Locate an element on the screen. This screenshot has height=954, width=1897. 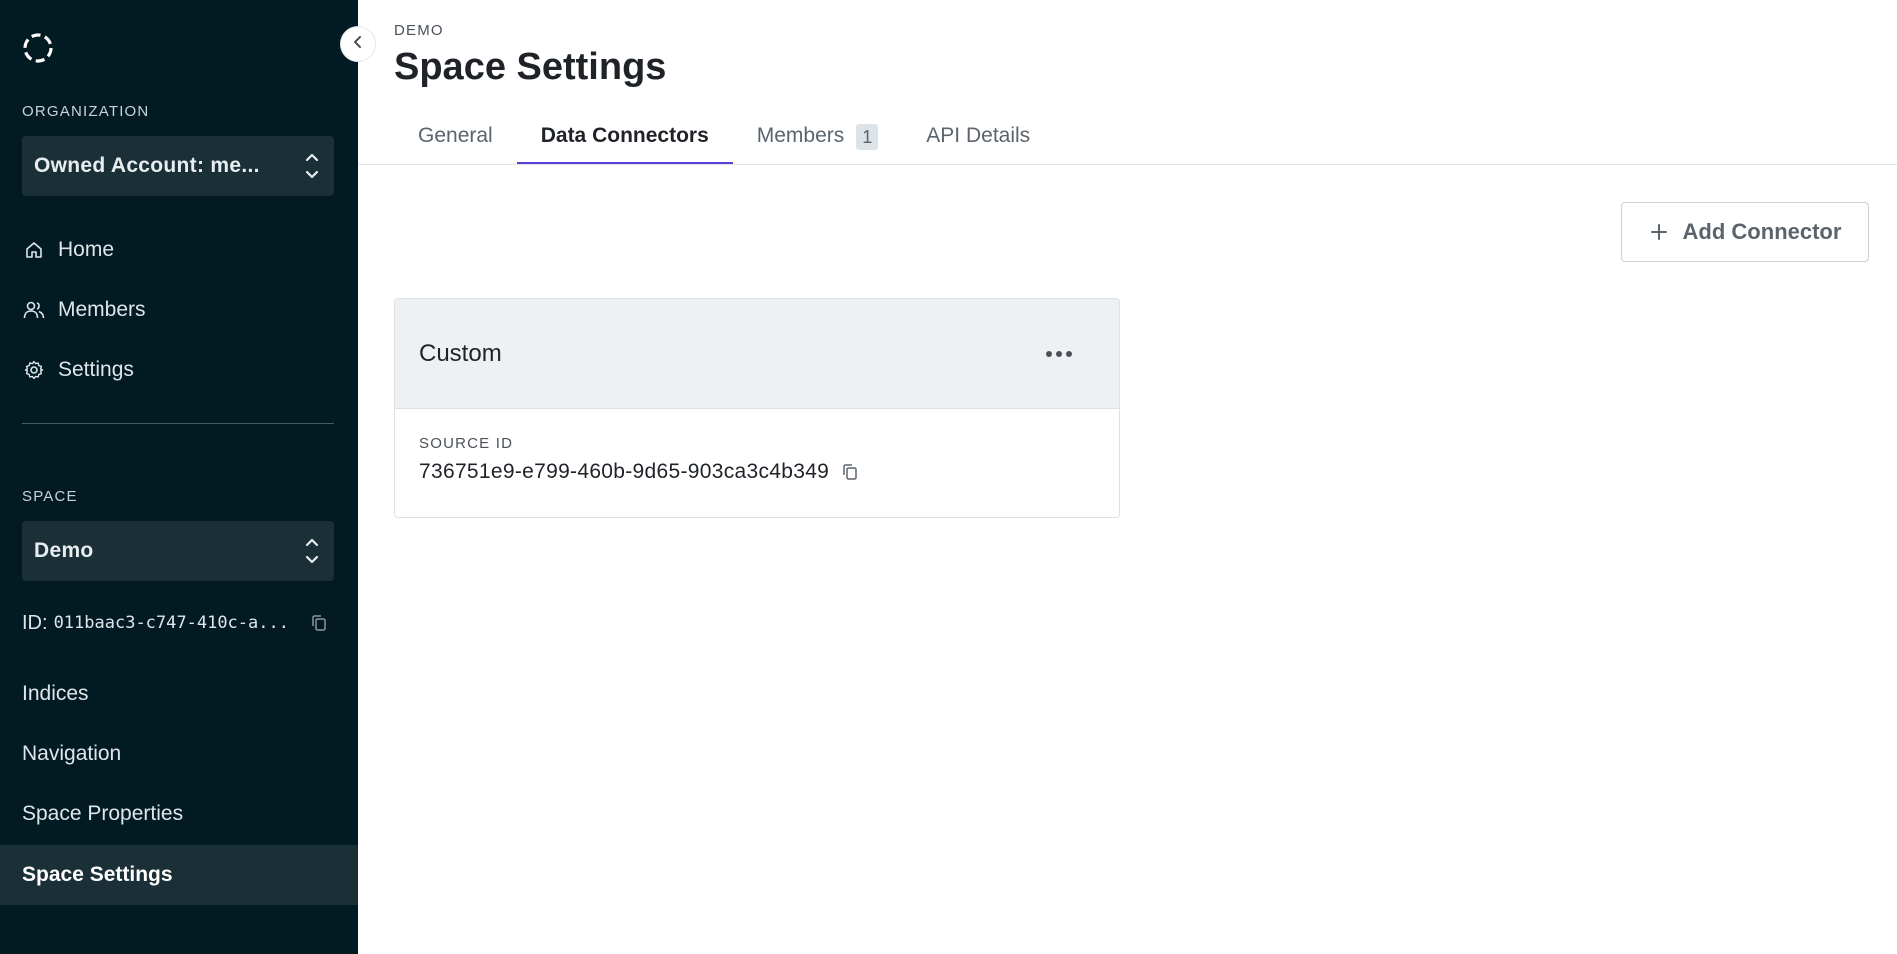
tab-label: Data Connectors is located at coordinates (624, 135).